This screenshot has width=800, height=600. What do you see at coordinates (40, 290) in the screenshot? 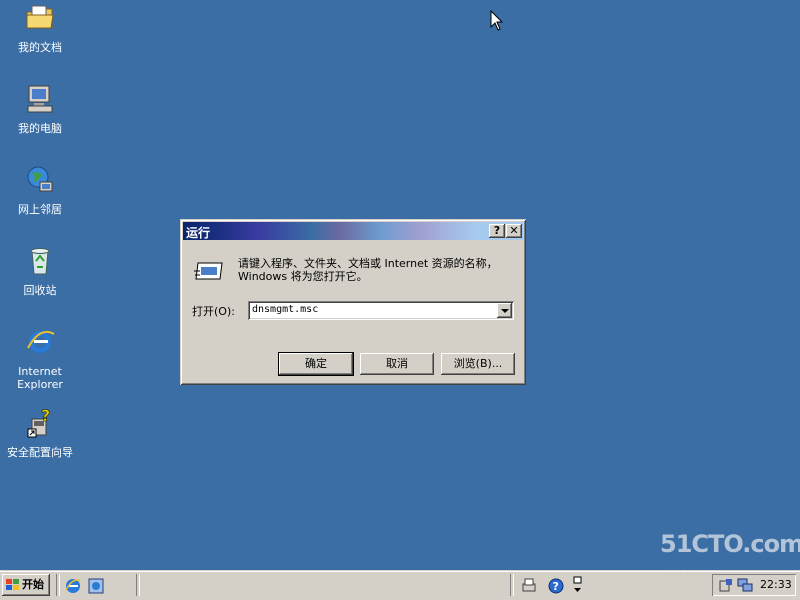
I see `desktop-icon-label: 回收站` at bounding box center [40, 290].